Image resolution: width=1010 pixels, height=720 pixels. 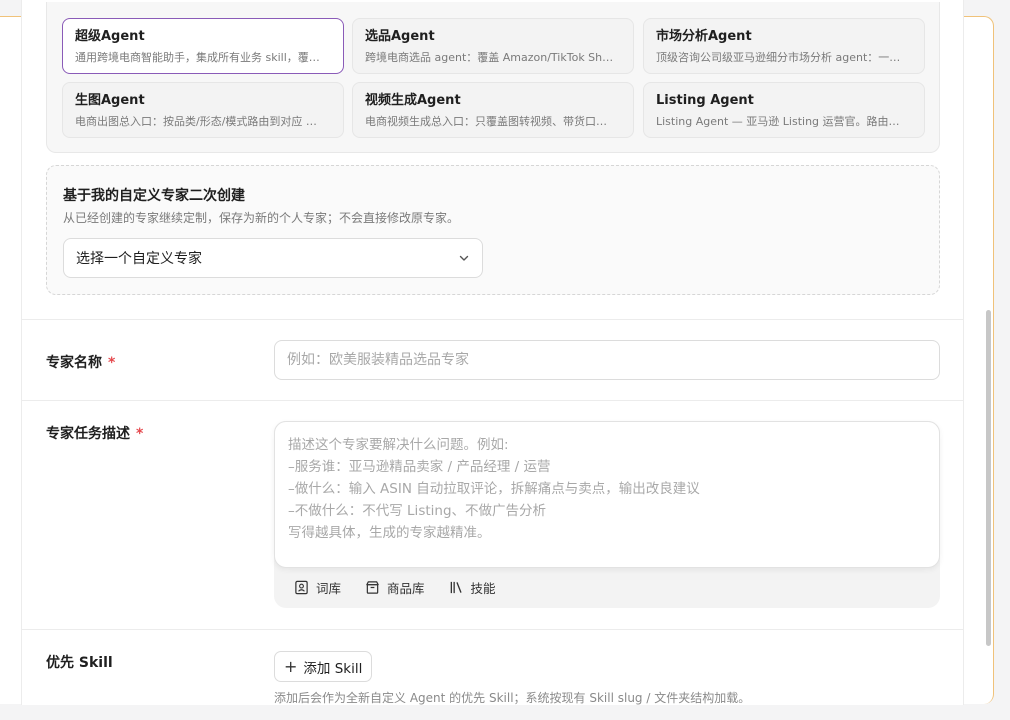 I want to click on scrollbar-thumb, so click(x=988, y=478).